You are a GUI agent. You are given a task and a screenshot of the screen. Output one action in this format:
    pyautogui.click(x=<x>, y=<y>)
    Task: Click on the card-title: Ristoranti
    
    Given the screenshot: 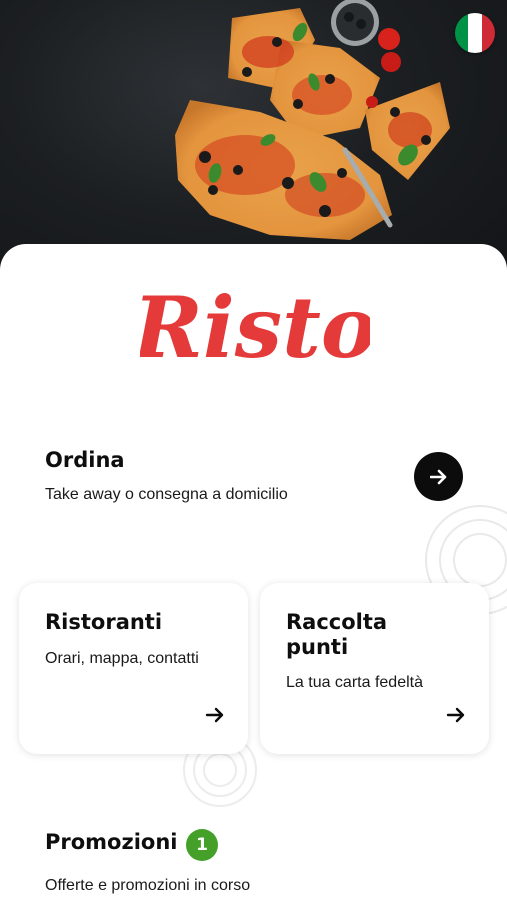 What is the action you would take?
    pyautogui.click(x=104, y=622)
    